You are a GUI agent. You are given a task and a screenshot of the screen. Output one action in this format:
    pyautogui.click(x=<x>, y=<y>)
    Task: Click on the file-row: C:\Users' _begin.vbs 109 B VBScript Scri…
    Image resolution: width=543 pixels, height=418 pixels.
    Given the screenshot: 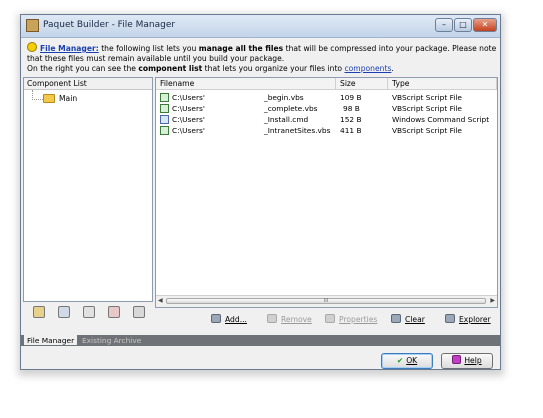 What is the action you would take?
    pyautogui.click(x=326, y=97)
    